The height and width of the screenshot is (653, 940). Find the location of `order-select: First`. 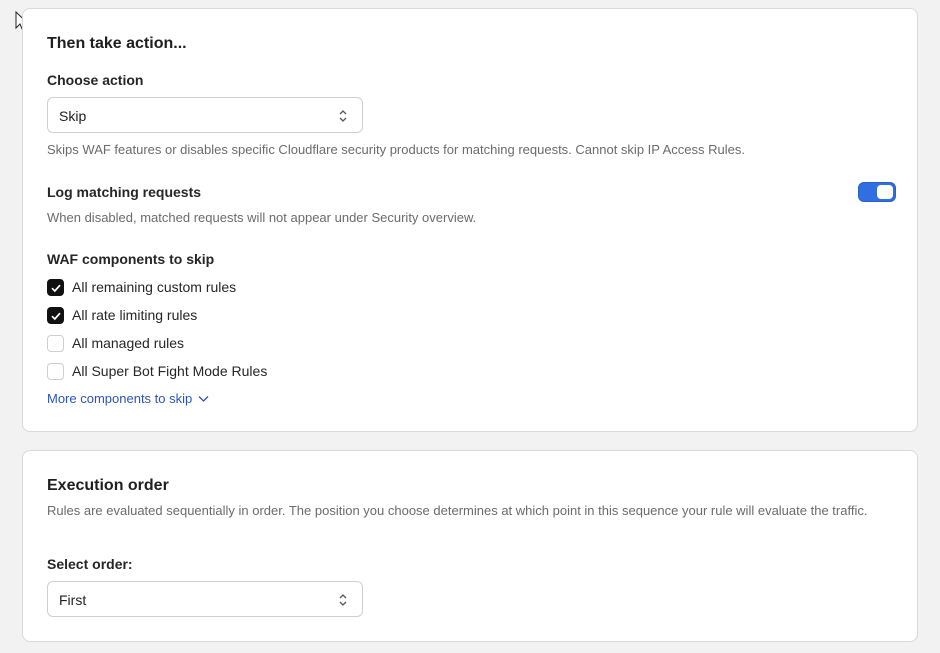

order-select: First is located at coordinates (205, 599).